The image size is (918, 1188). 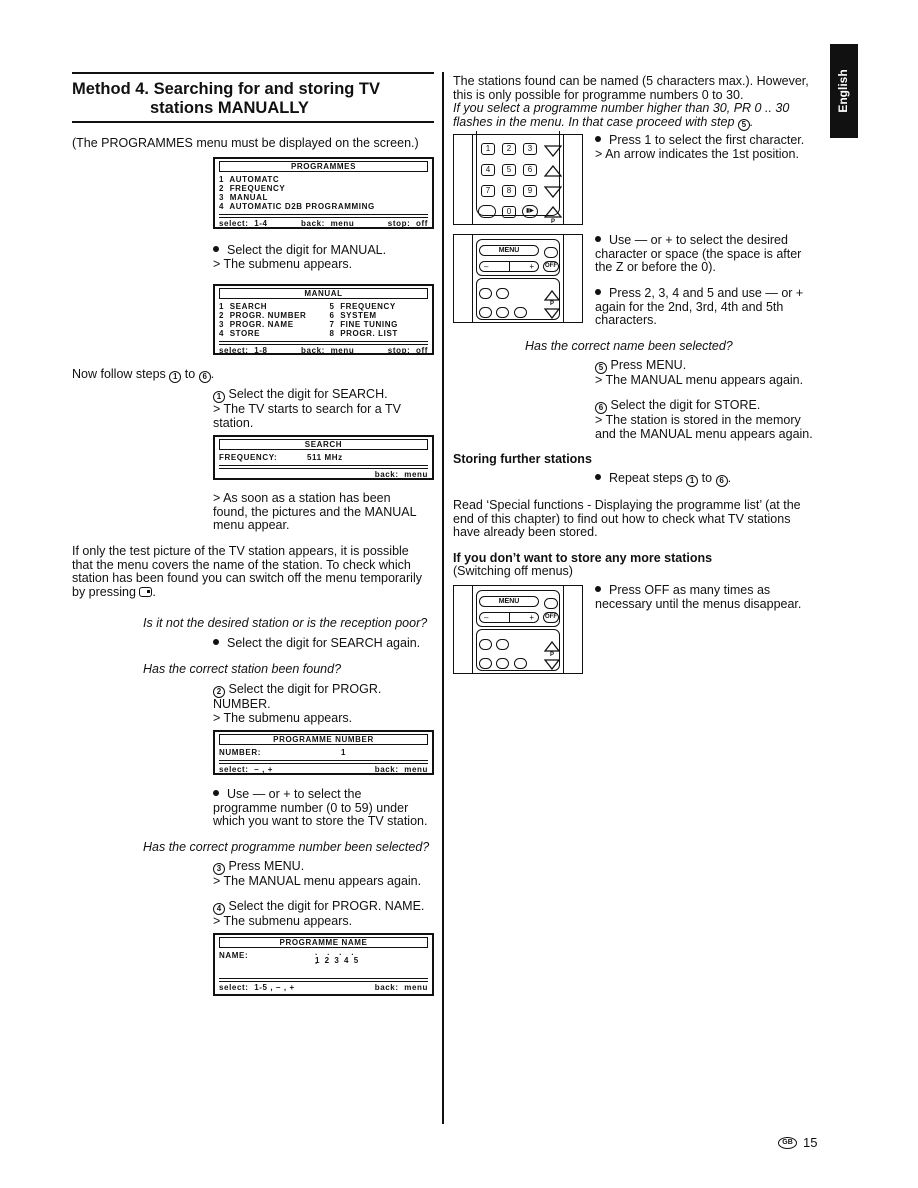 I want to click on off-button: OFF, so click(x=551, y=266).